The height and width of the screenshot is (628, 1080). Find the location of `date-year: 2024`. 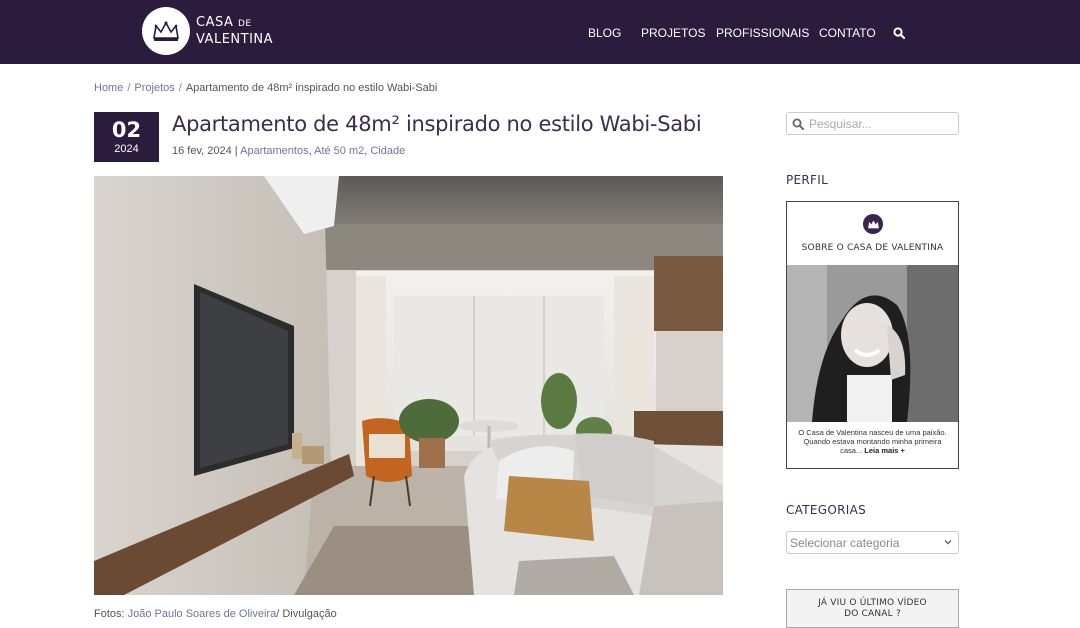

date-year: 2024 is located at coordinates (126, 149).